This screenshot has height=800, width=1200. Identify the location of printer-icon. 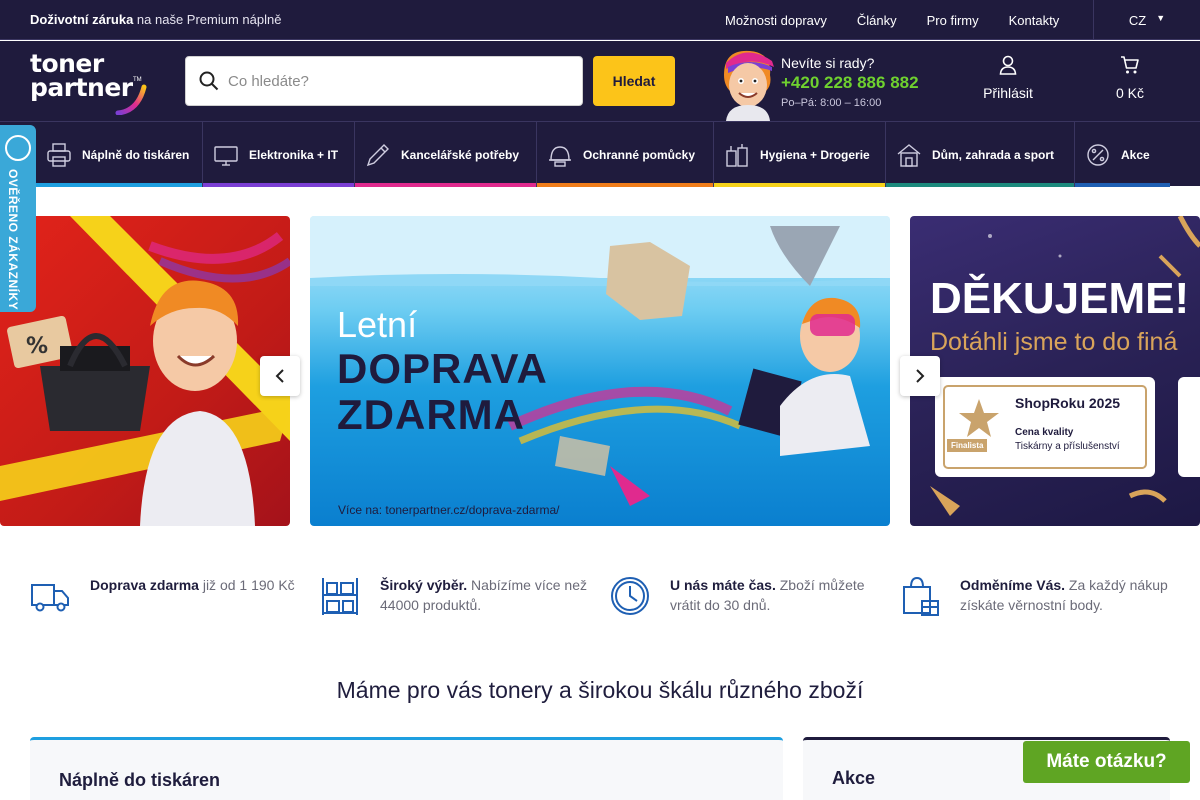
(59, 155).